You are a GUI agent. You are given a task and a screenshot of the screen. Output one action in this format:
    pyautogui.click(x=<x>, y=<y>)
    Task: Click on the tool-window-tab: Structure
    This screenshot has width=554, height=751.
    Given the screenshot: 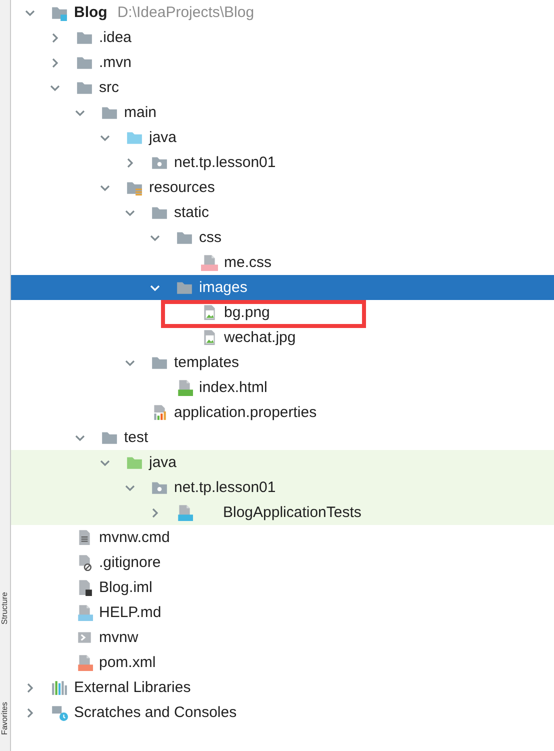 What is the action you would take?
    pyautogui.click(x=5, y=608)
    